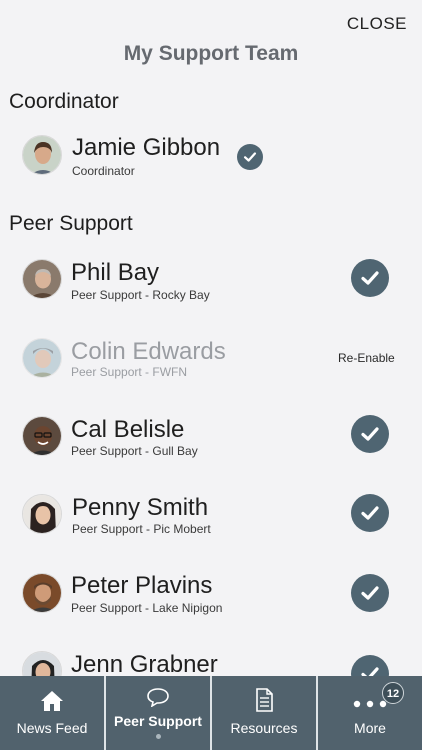 This screenshot has width=422, height=750. I want to click on member-name: Penny Smith, so click(140, 507).